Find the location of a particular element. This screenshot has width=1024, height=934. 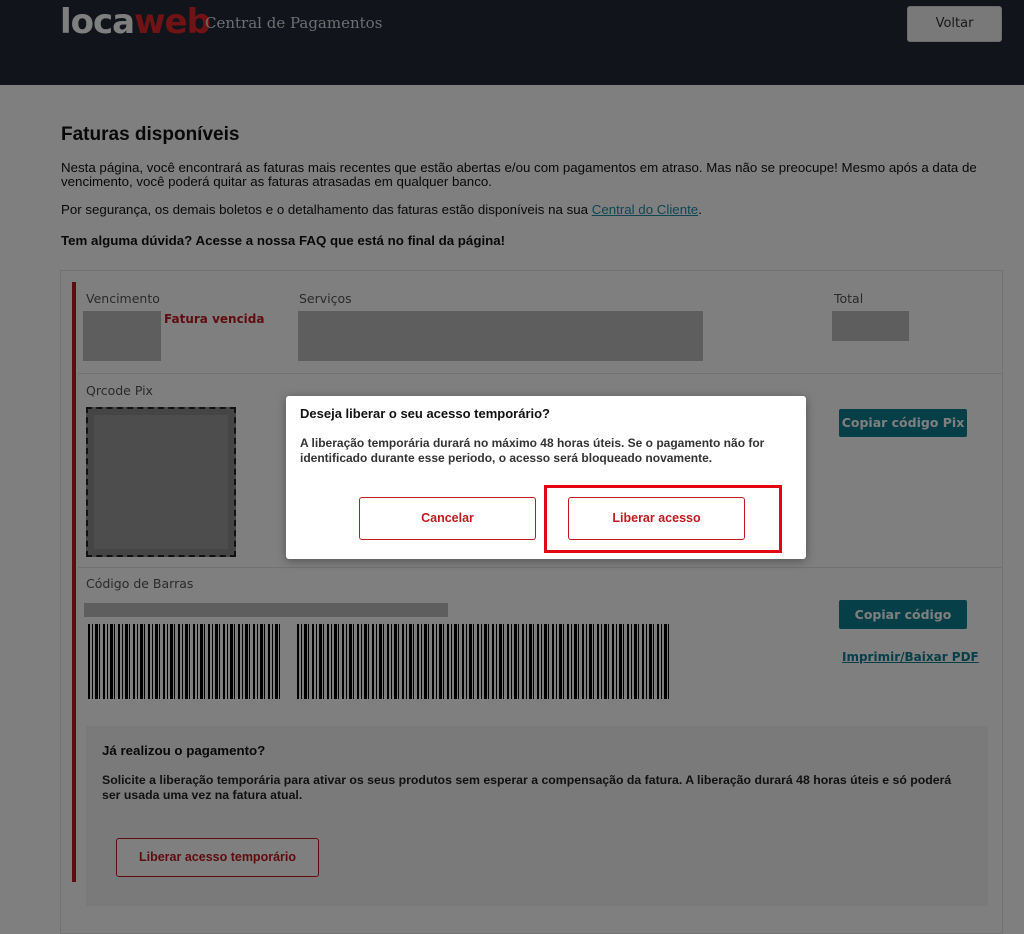

highlight-box is located at coordinates (663, 519).